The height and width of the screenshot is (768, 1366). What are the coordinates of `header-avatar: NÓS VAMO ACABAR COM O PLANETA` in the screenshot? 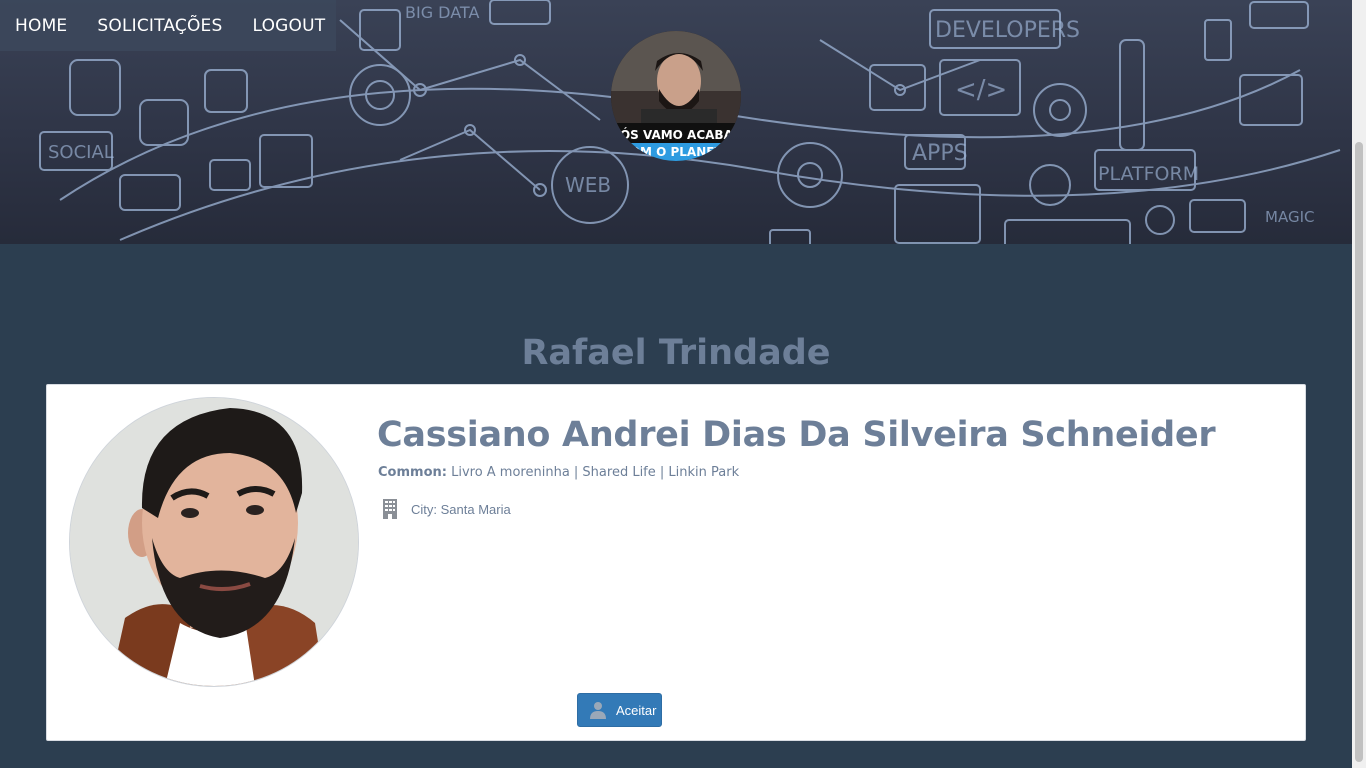 It's located at (676, 96).